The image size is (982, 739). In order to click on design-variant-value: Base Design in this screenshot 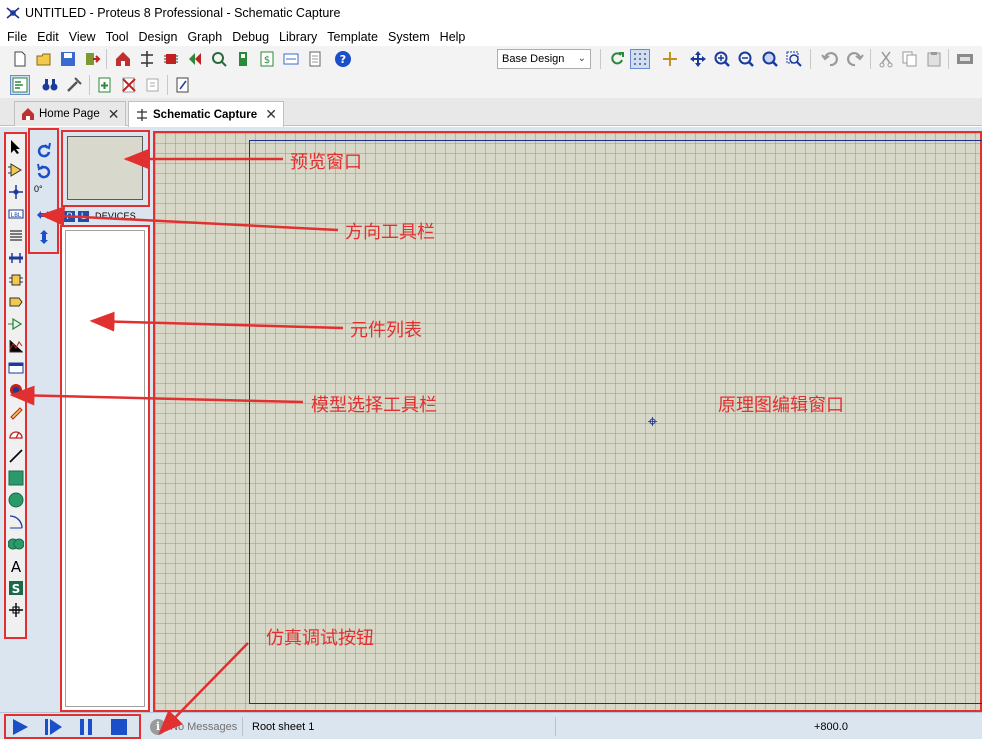, I will do `click(533, 59)`.